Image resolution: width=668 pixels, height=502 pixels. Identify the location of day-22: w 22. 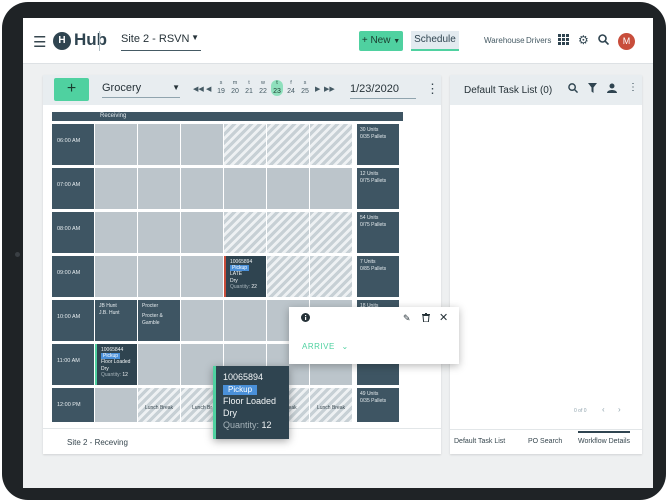
(263, 88).